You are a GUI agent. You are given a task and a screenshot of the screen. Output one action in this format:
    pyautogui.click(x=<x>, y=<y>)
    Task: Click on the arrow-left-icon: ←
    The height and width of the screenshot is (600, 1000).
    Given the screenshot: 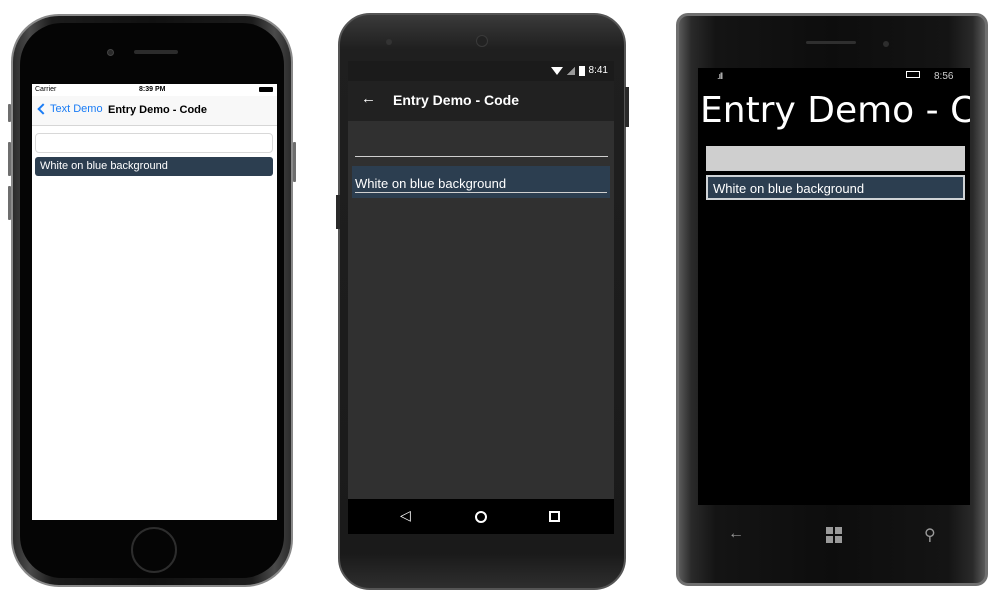 What is the action you would take?
    pyautogui.click(x=368, y=98)
    